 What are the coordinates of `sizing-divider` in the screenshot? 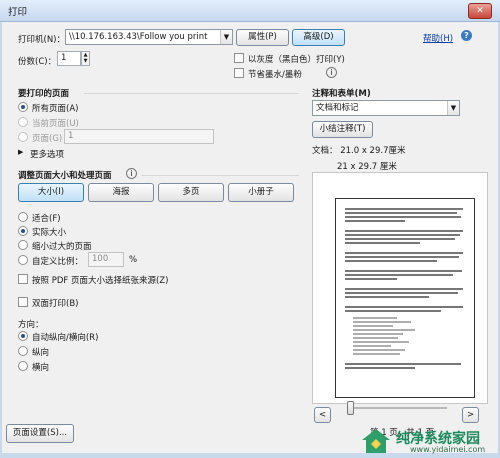 It's located at (220, 175).